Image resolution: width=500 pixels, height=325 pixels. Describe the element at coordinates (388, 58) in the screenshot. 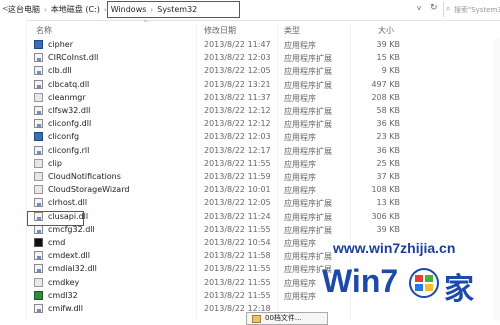

I see `file-size: 15 KB` at that location.